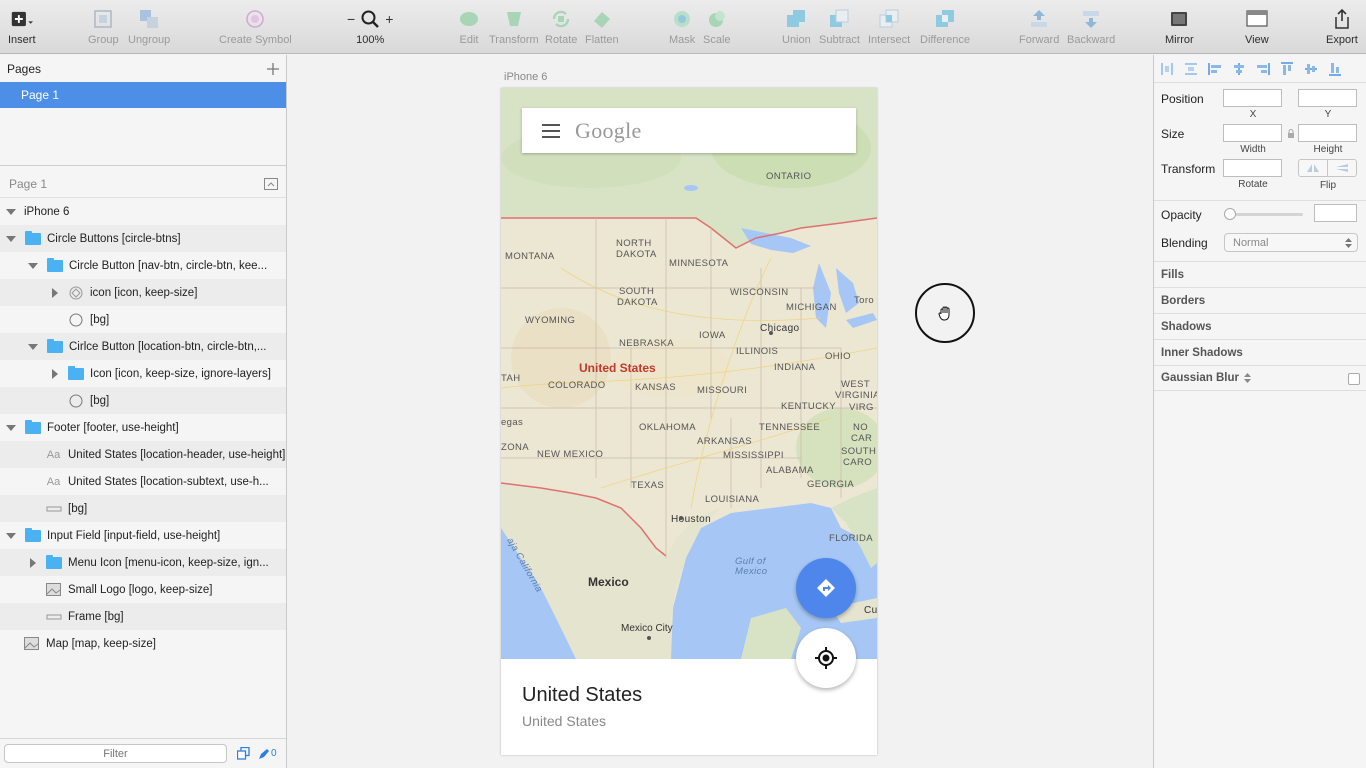  What do you see at coordinates (839, 19) in the screenshot?
I see `subtract-icon` at bounding box center [839, 19].